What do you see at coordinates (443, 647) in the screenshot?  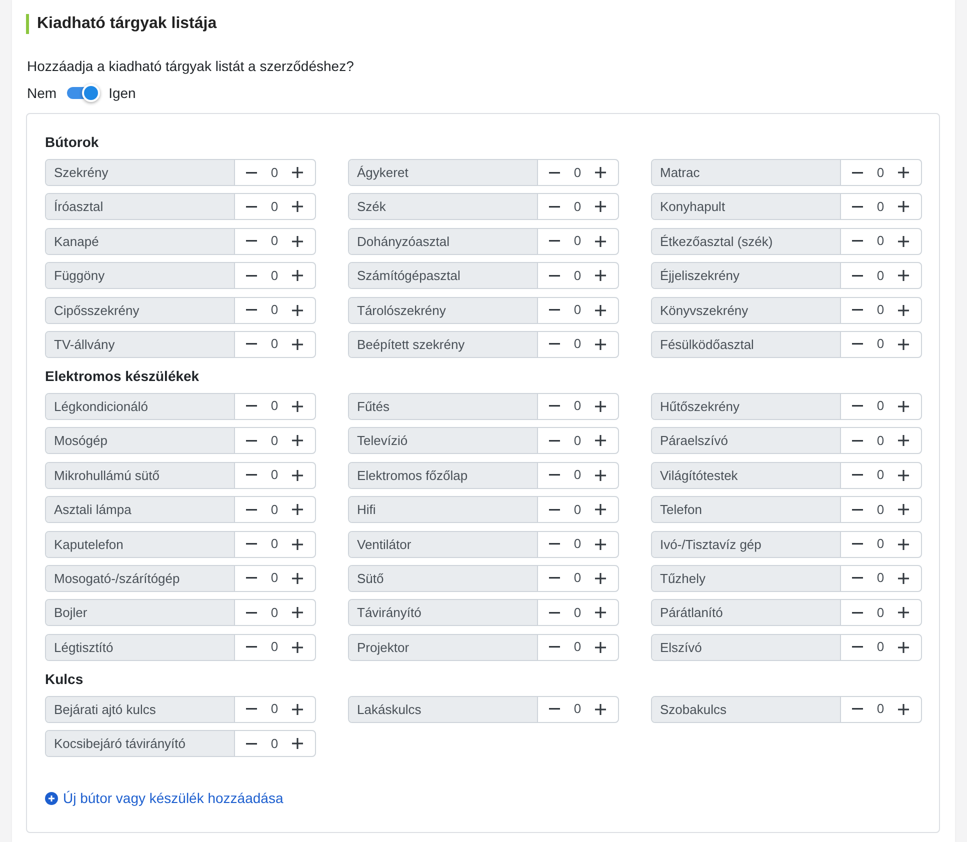 I see `item-label: Projektor` at bounding box center [443, 647].